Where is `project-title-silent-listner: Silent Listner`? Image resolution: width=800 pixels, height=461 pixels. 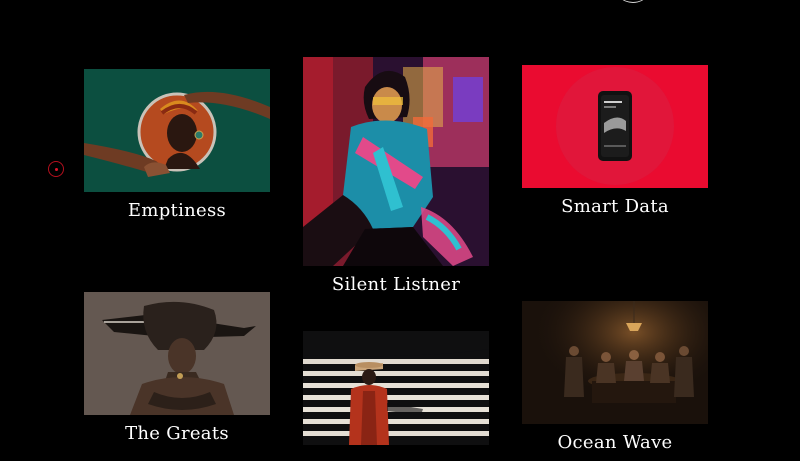
project-title-silent-listner: Silent Listner is located at coordinates (396, 284).